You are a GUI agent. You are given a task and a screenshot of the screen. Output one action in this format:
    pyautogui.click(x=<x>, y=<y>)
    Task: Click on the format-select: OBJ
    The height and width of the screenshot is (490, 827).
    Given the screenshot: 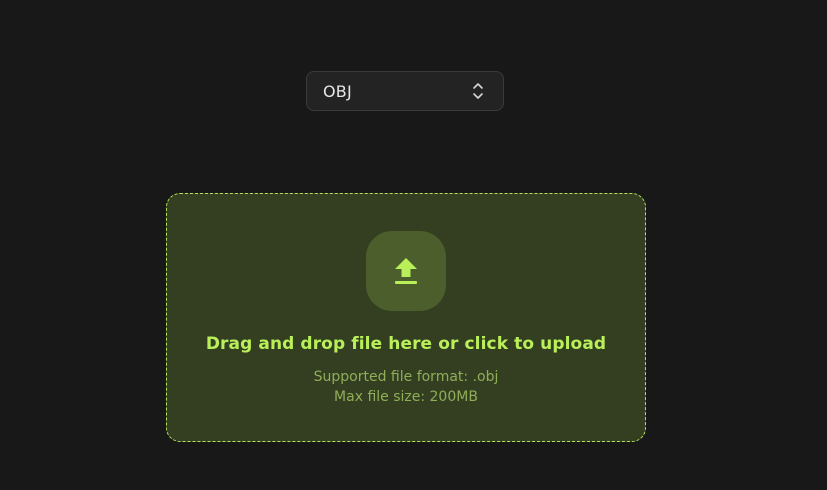 What is the action you would take?
    pyautogui.click(x=405, y=91)
    